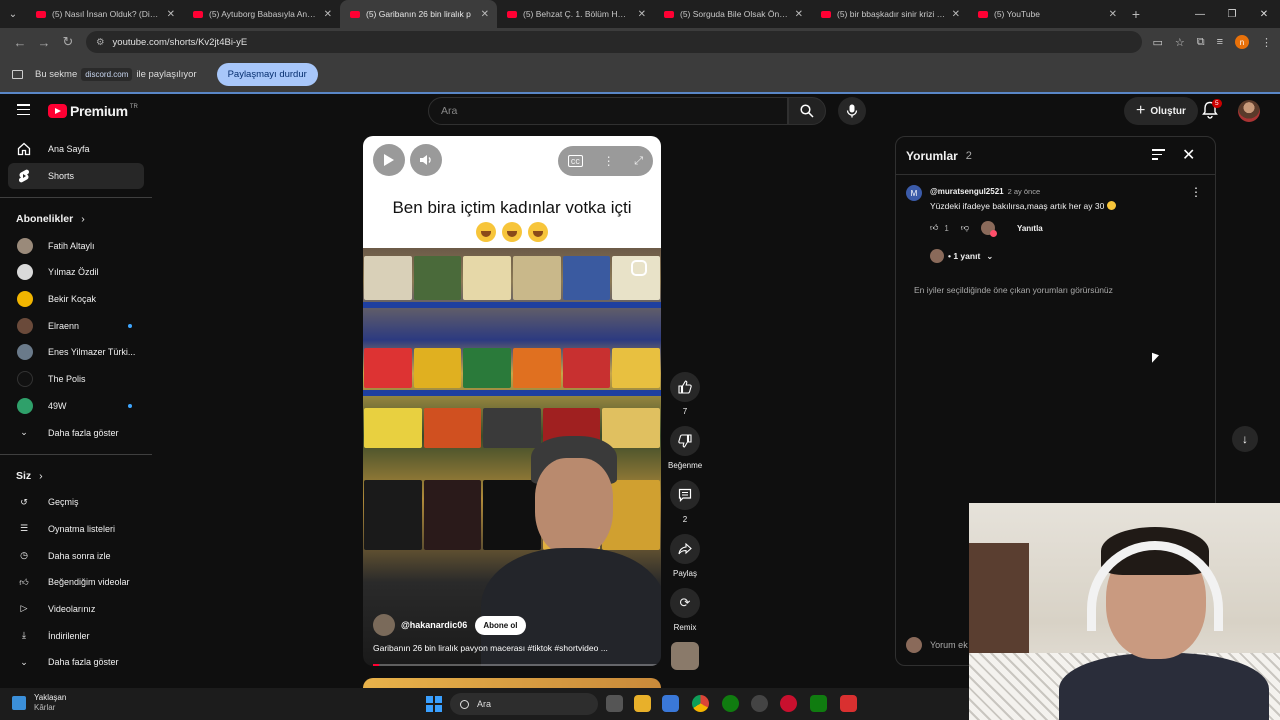 The height and width of the screenshot is (720, 1280). What do you see at coordinates (76, 662) in the screenshot?
I see `show-more-you: ⌄ Daha fazla göster` at bounding box center [76, 662].